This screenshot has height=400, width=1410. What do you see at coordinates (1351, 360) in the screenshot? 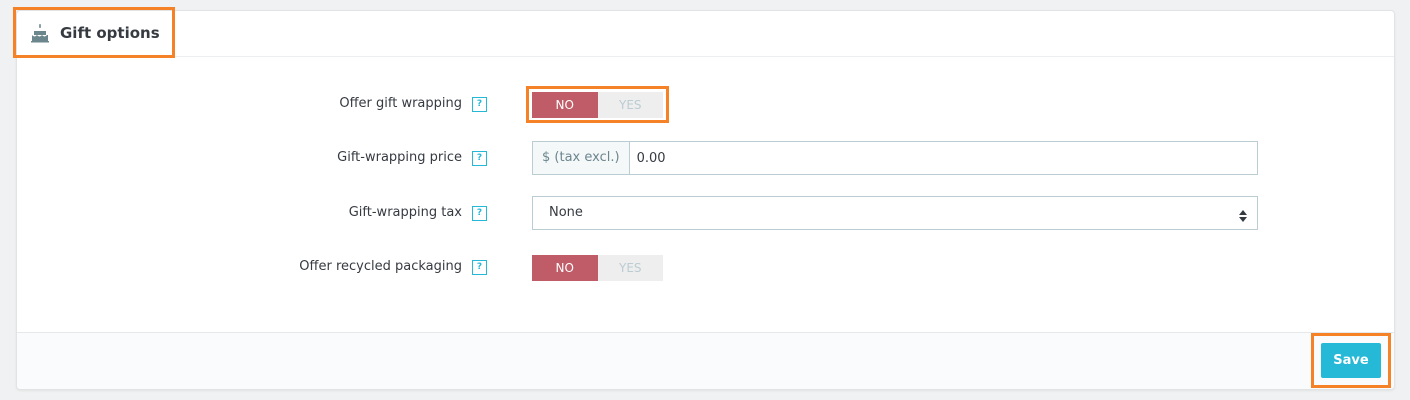
I see `save-button: Save` at bounding box center [1351, 360].